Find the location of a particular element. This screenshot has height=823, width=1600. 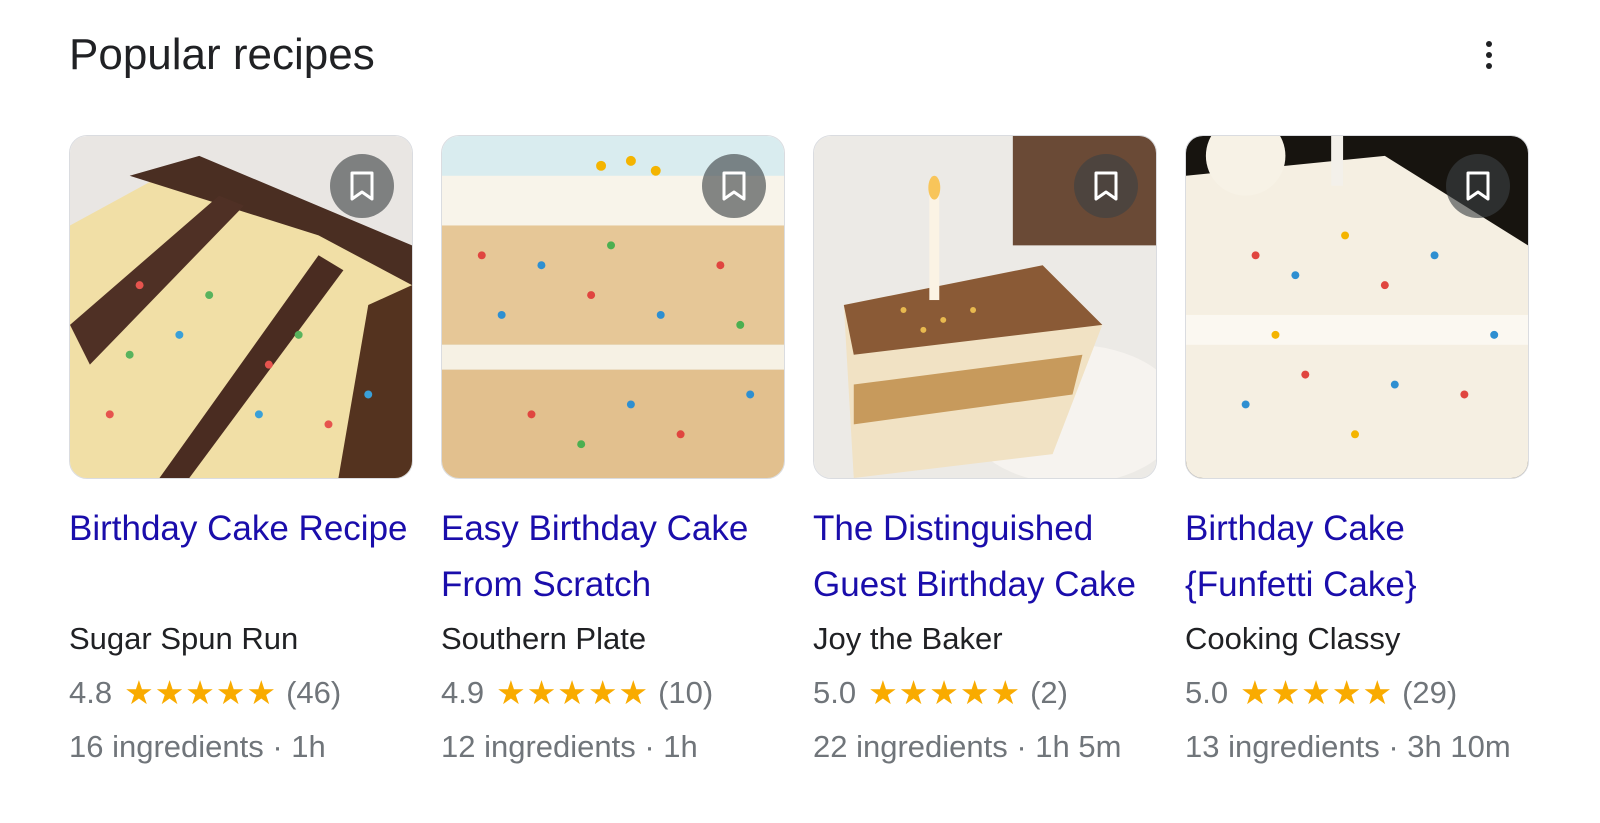

recipe-rating: 5.0 ★ ★ ★ ★ ★ (29) is located at coordinates (1357, 693).